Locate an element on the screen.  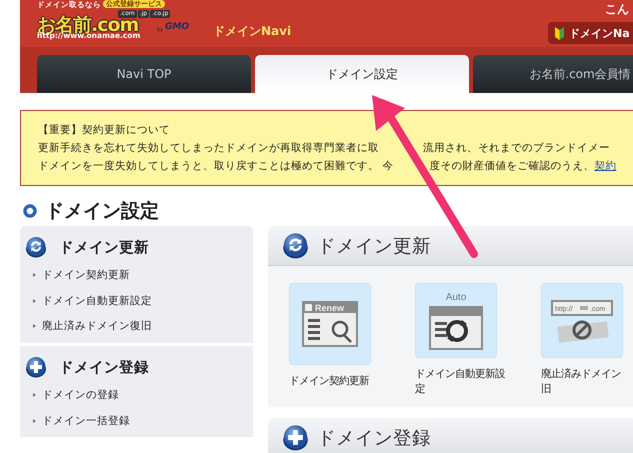
notice-text: 流用され、それまでのブランドイメー is located at coordinates (516, 148).